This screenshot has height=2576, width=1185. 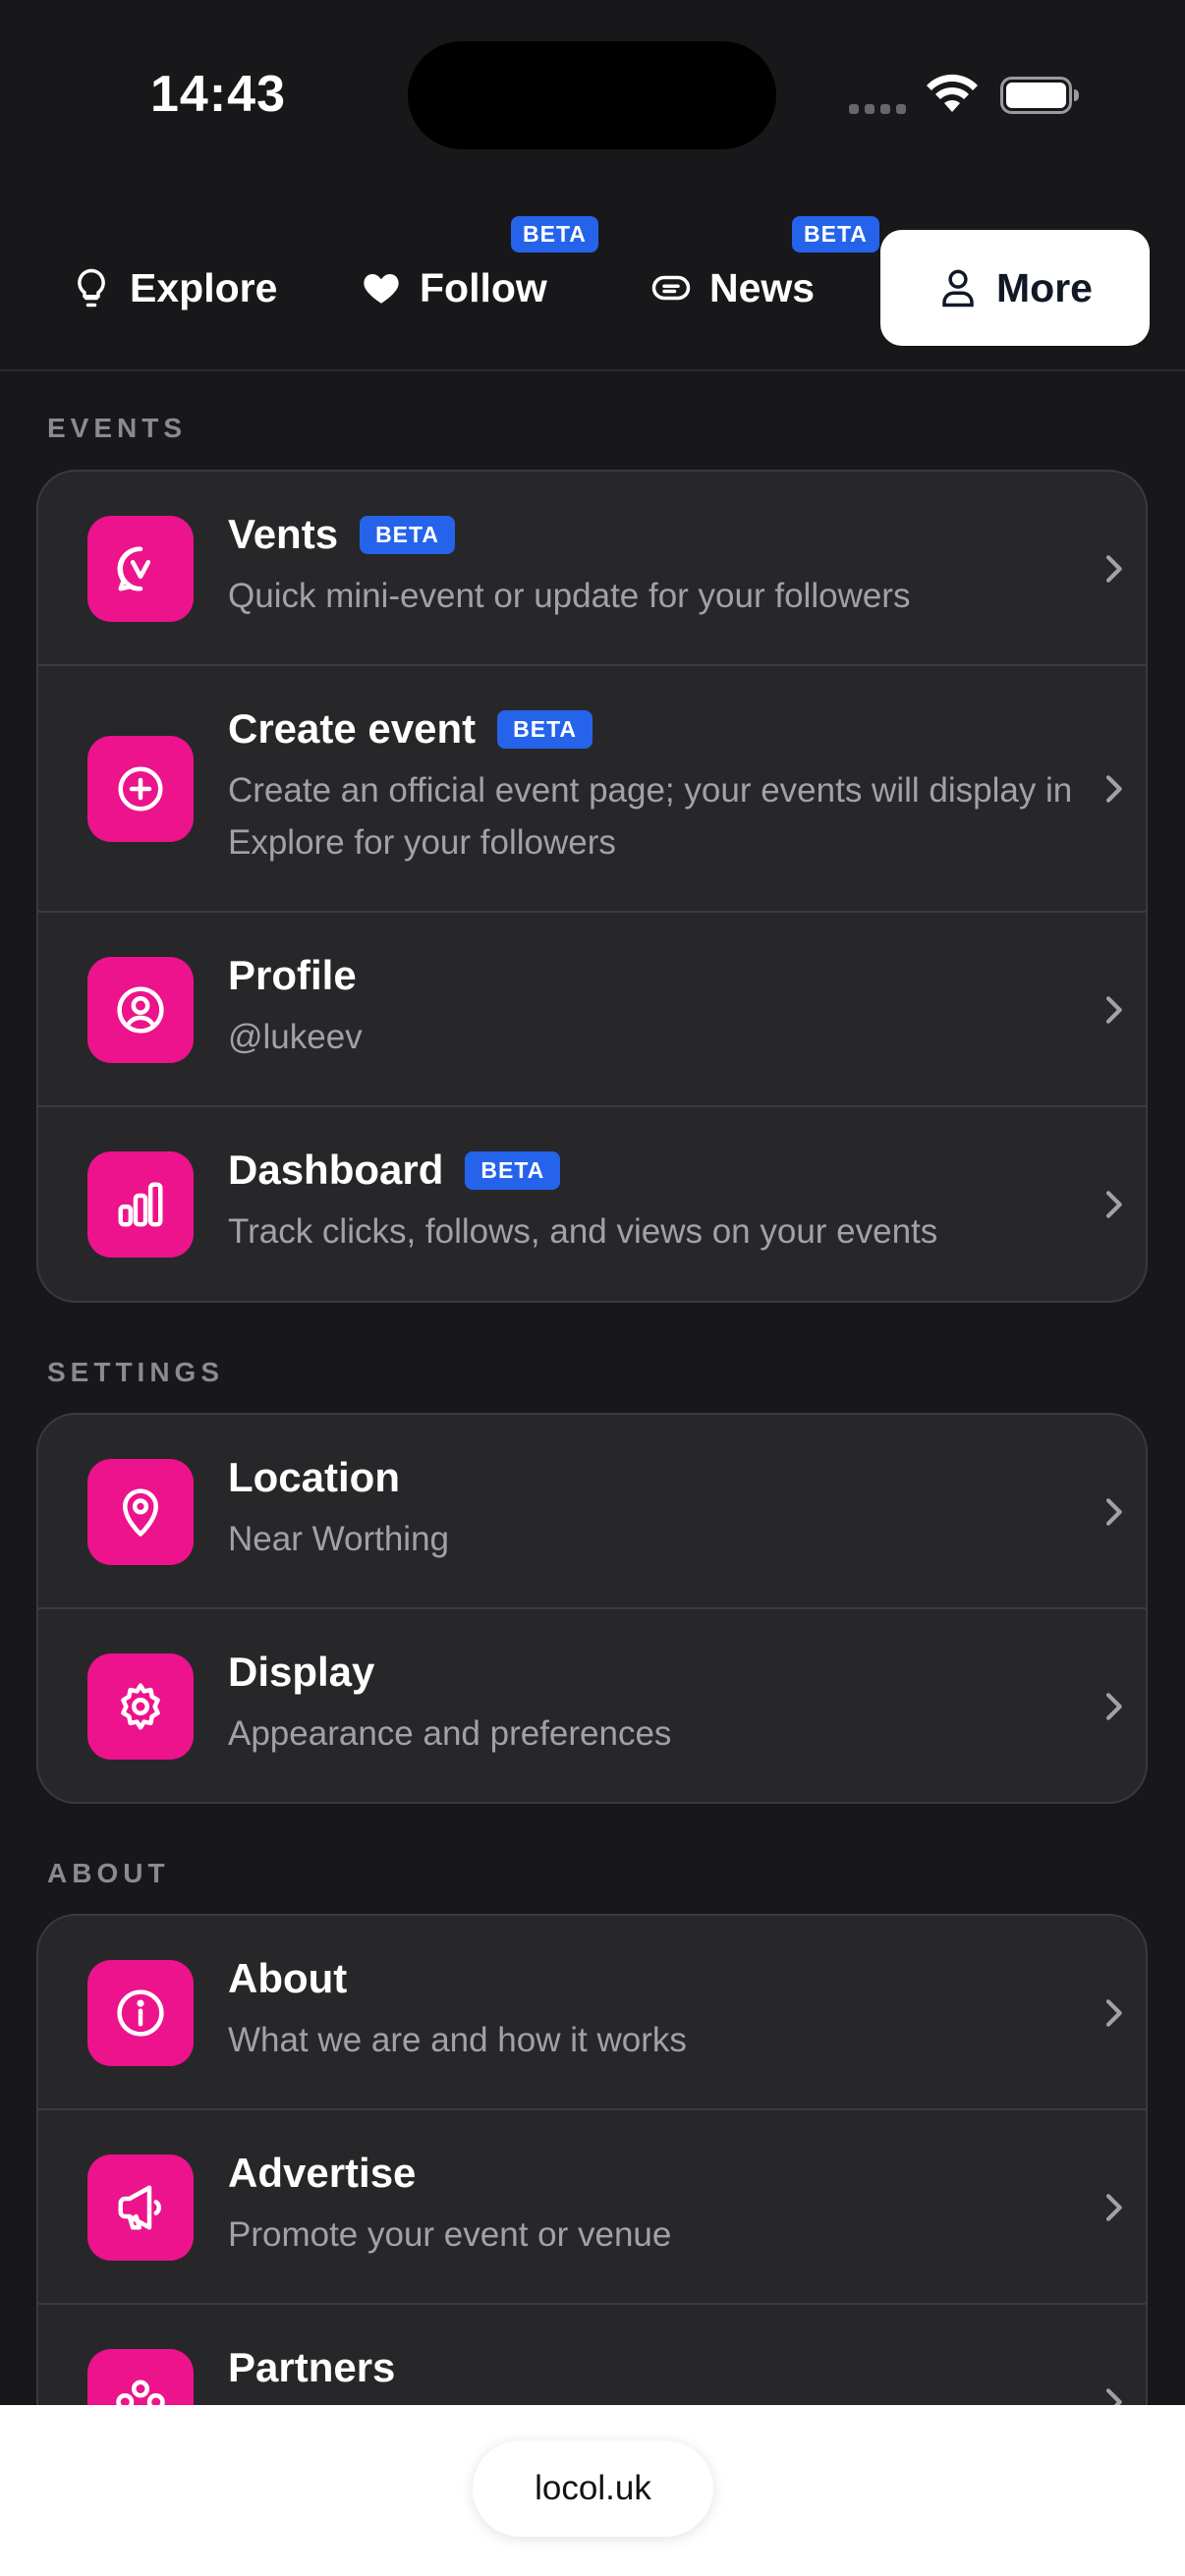 I want to click on about-subtitle: What we are and how it works, so click(x=458, y=2040).